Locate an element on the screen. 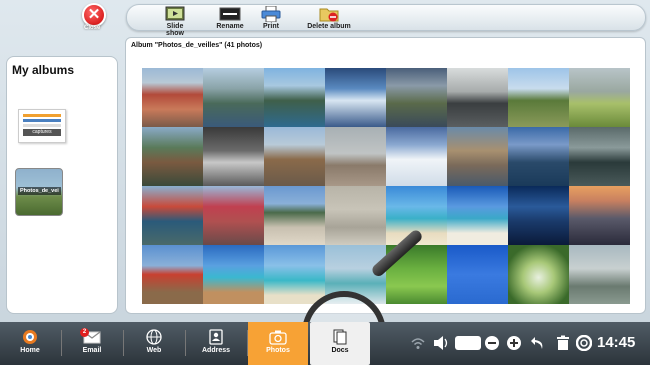  taskbar-photos: Photos is located at coordinates (278, 343).